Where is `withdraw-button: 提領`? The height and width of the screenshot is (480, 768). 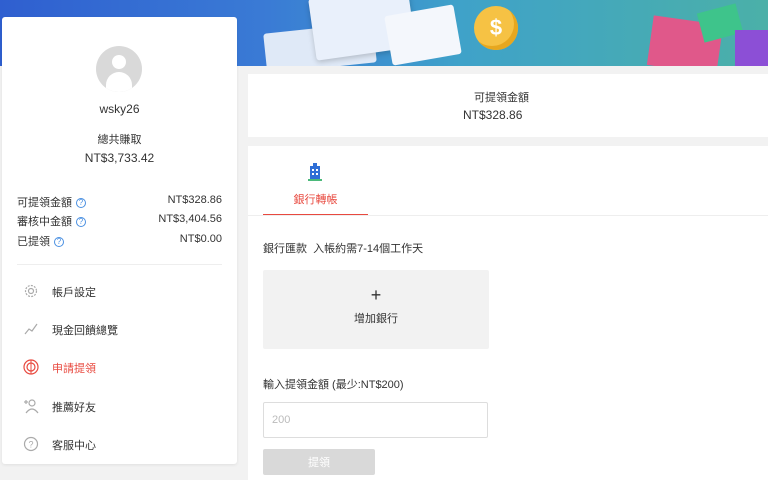
withdraw-button: 提領 is located at coordinates (319, 462).